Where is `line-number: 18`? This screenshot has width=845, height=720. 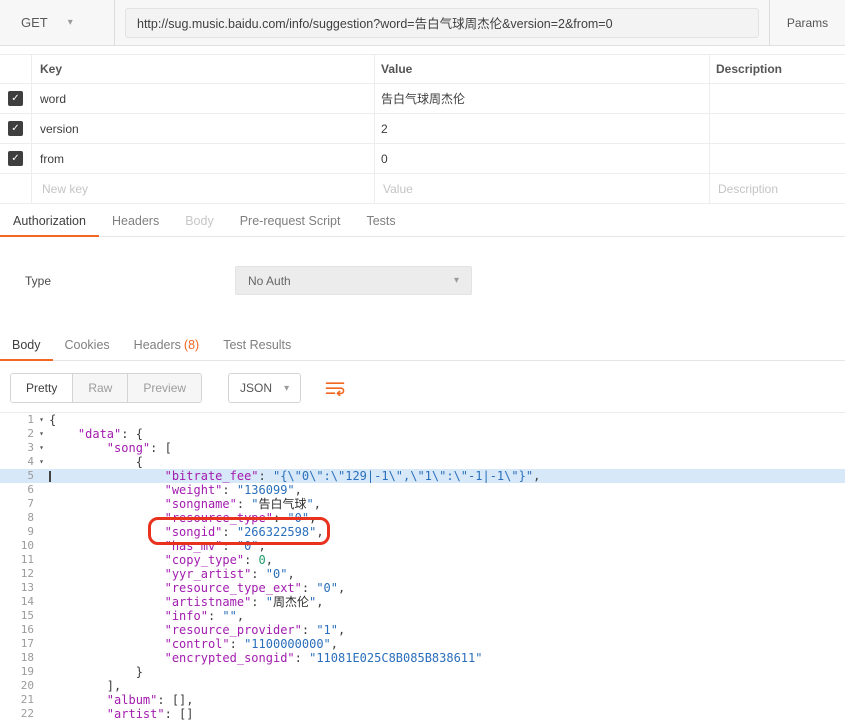 line-number: 18 is located at coordinates (27, 657).